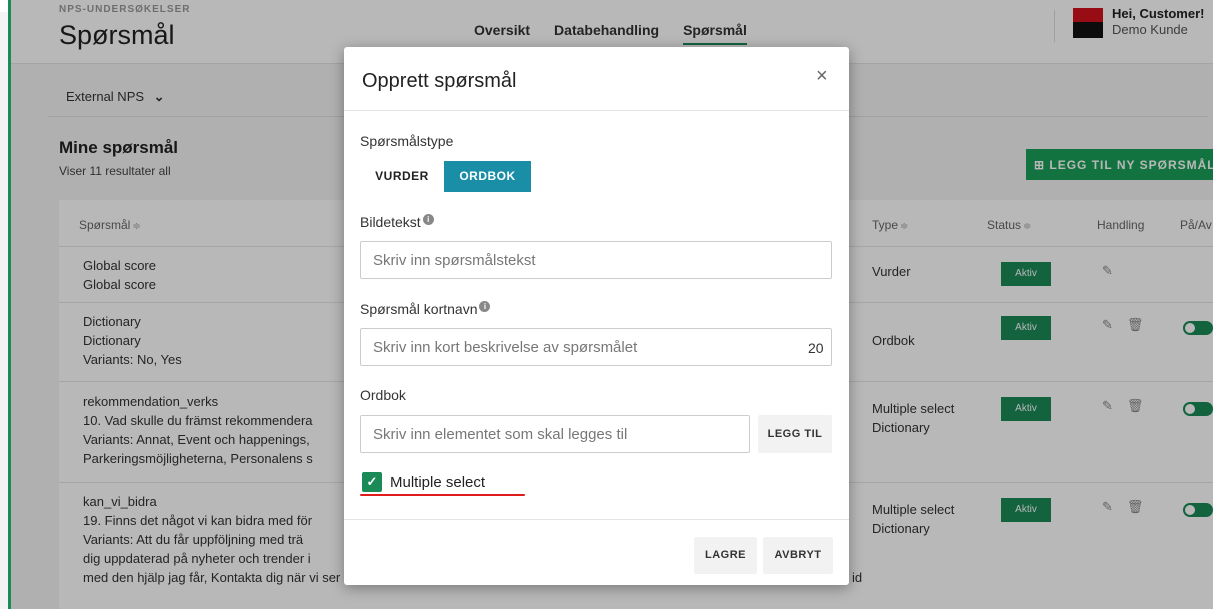 This screenshot has height=609, width=1213. I want to click on annotation-underline, so click(442, 495).